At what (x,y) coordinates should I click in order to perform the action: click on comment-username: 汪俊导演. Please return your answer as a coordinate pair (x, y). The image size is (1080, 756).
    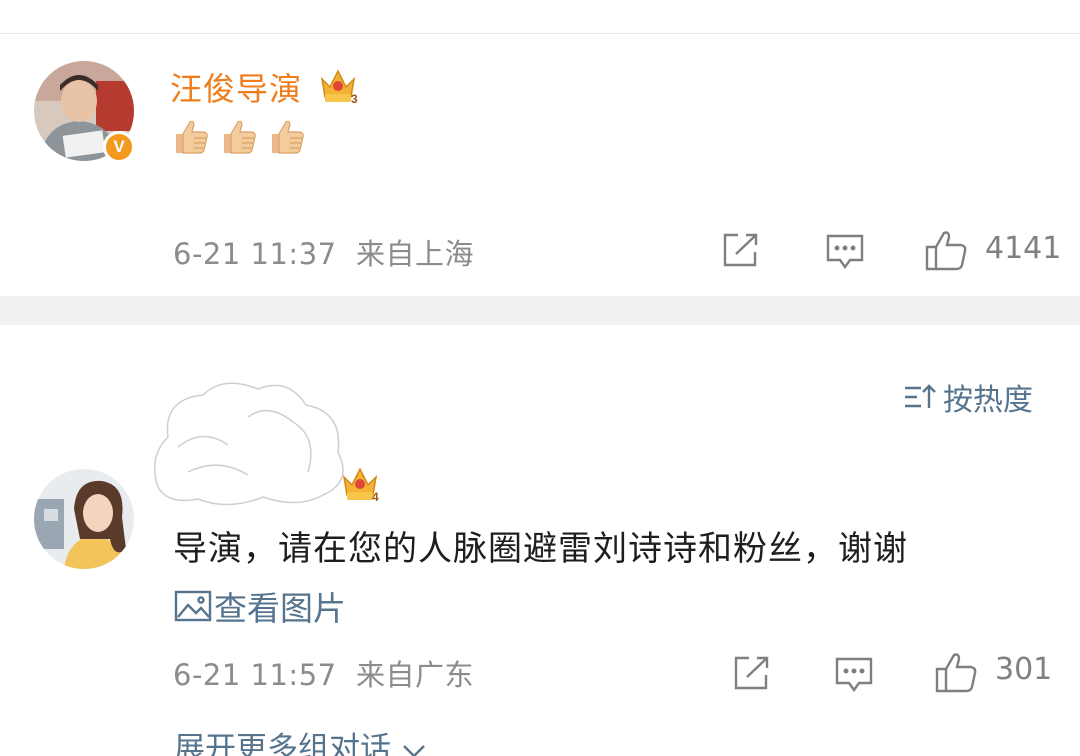
    Looking at the image, I should click on (236, 87).